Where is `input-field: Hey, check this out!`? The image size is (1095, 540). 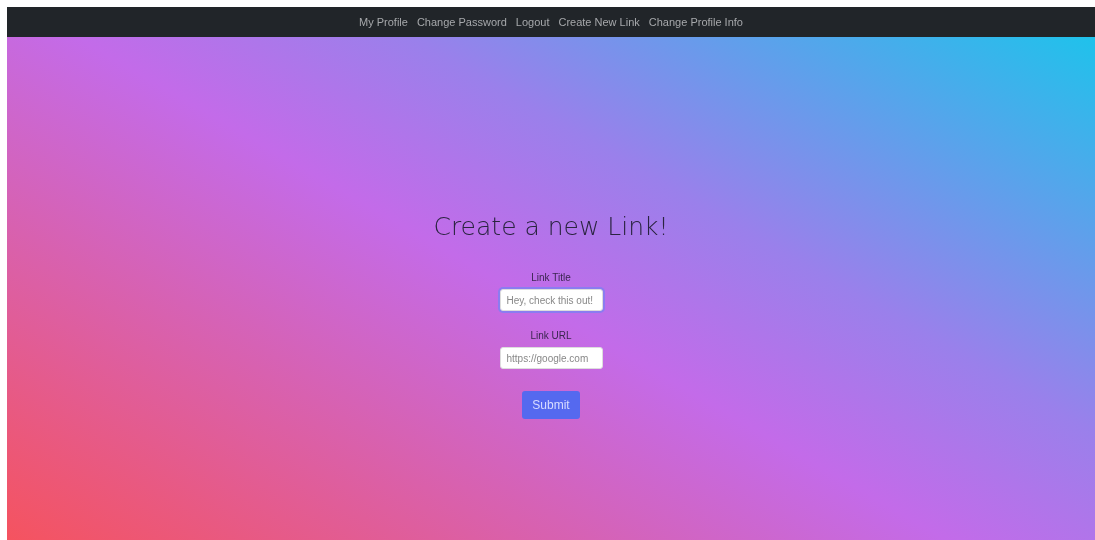 input-field: Hey, check this out! is located at coordinates (551, 300).